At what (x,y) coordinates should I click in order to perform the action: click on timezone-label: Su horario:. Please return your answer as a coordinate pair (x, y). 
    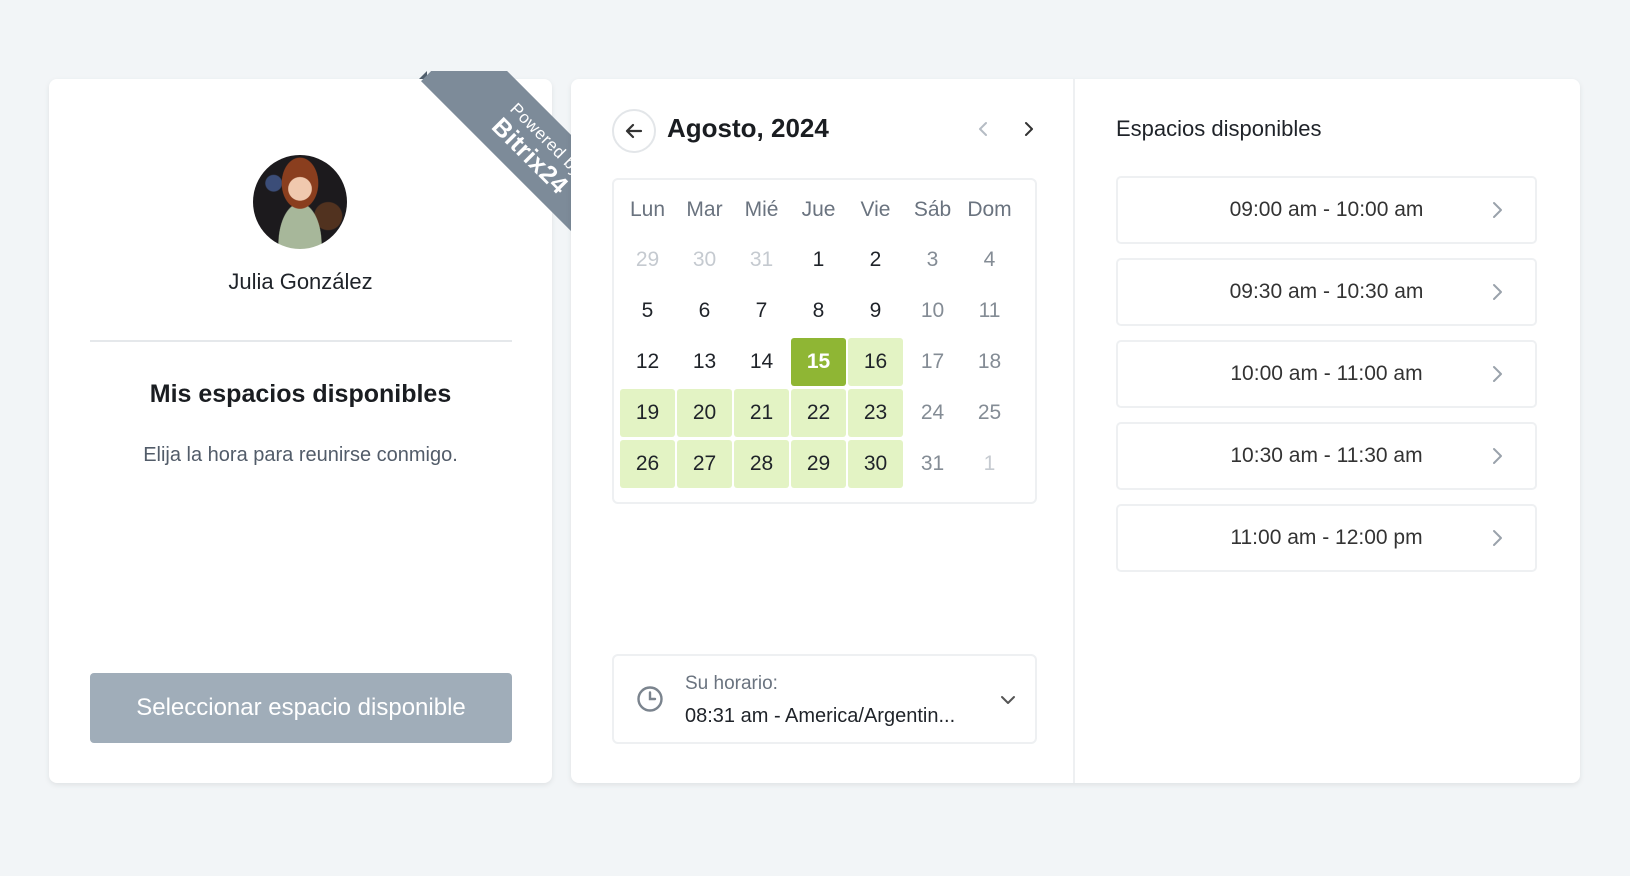
    Looking at the image, I should click on (731, 683).